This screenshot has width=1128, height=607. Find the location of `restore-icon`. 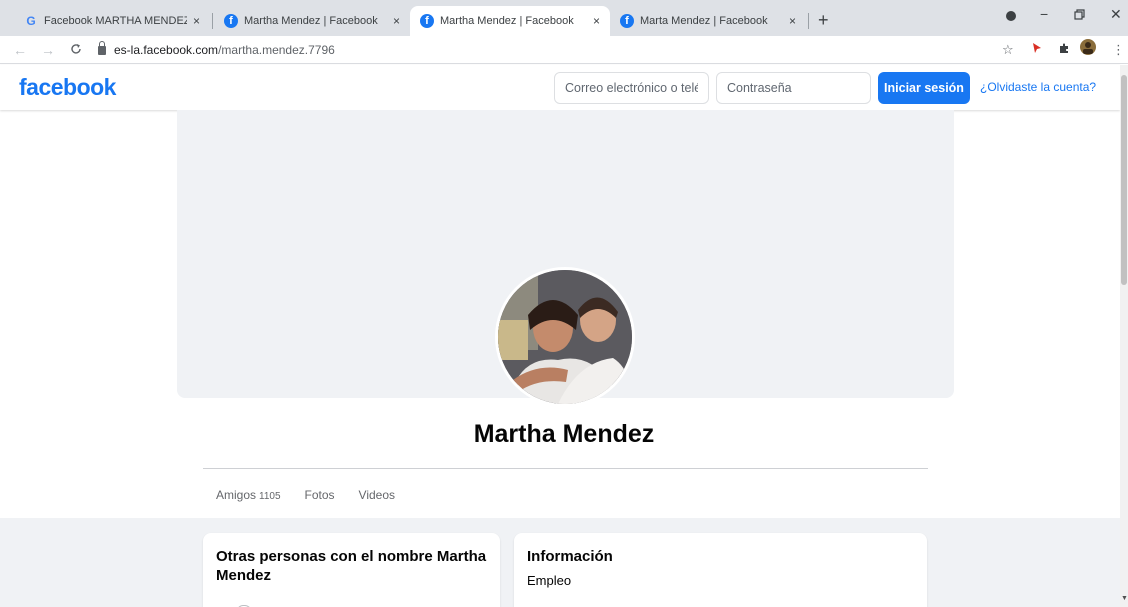

restore-icon is located at coordinates (1079, 15).